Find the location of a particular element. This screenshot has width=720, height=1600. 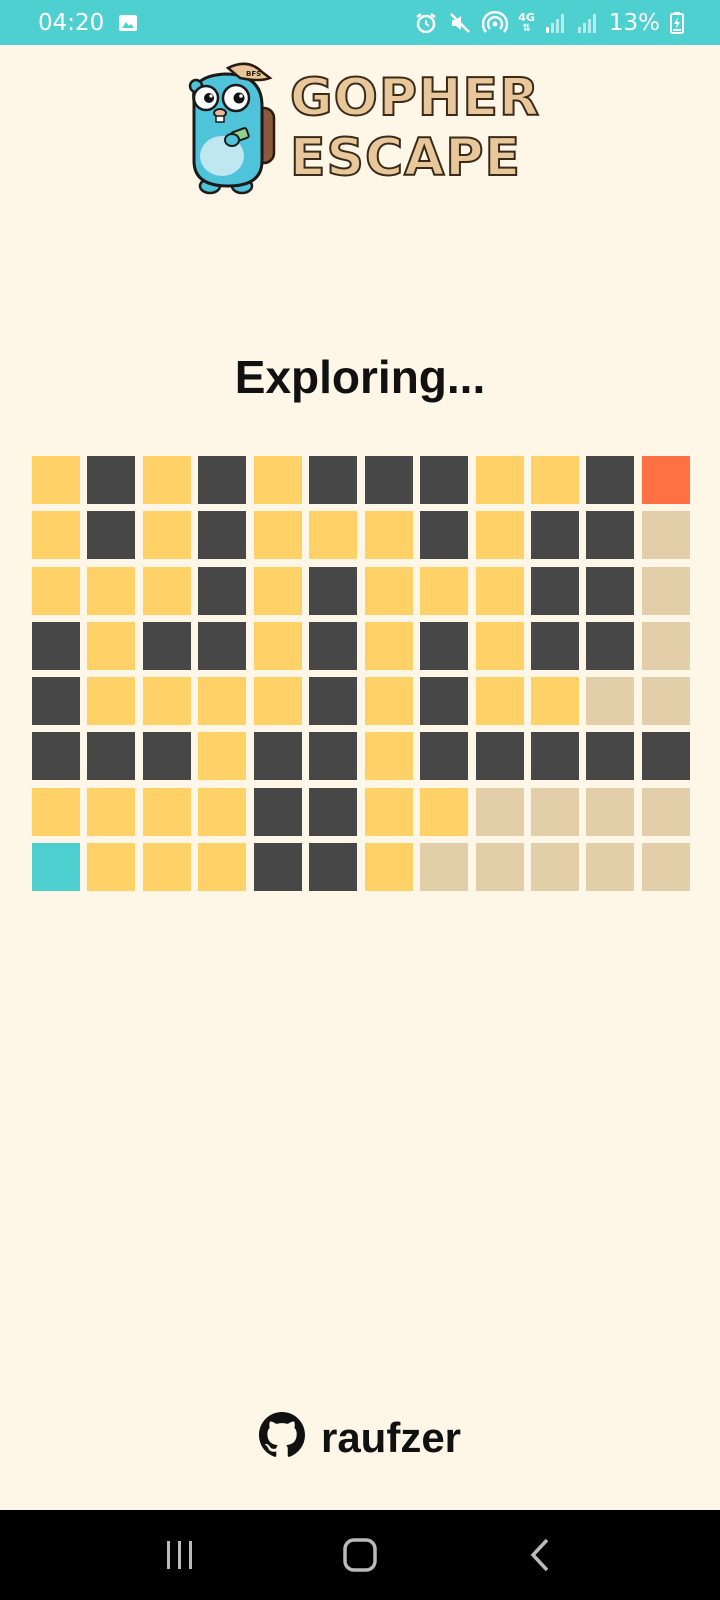

recents-button is located at coordinates (180, 1555).